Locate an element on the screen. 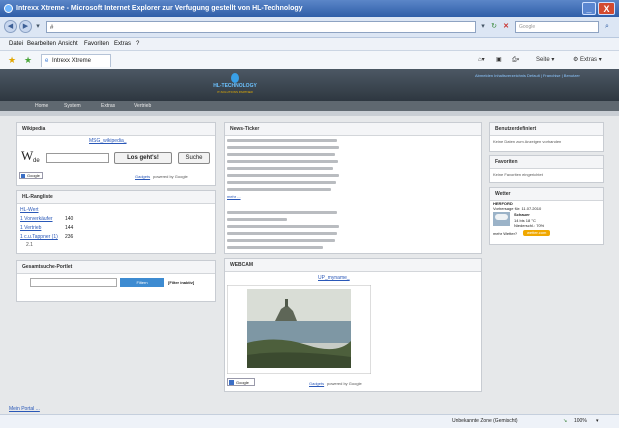  company-logo: HL-TECHNOLOGY IT-SOLUTIONS PARTNER is located at coordinates (235, 86).